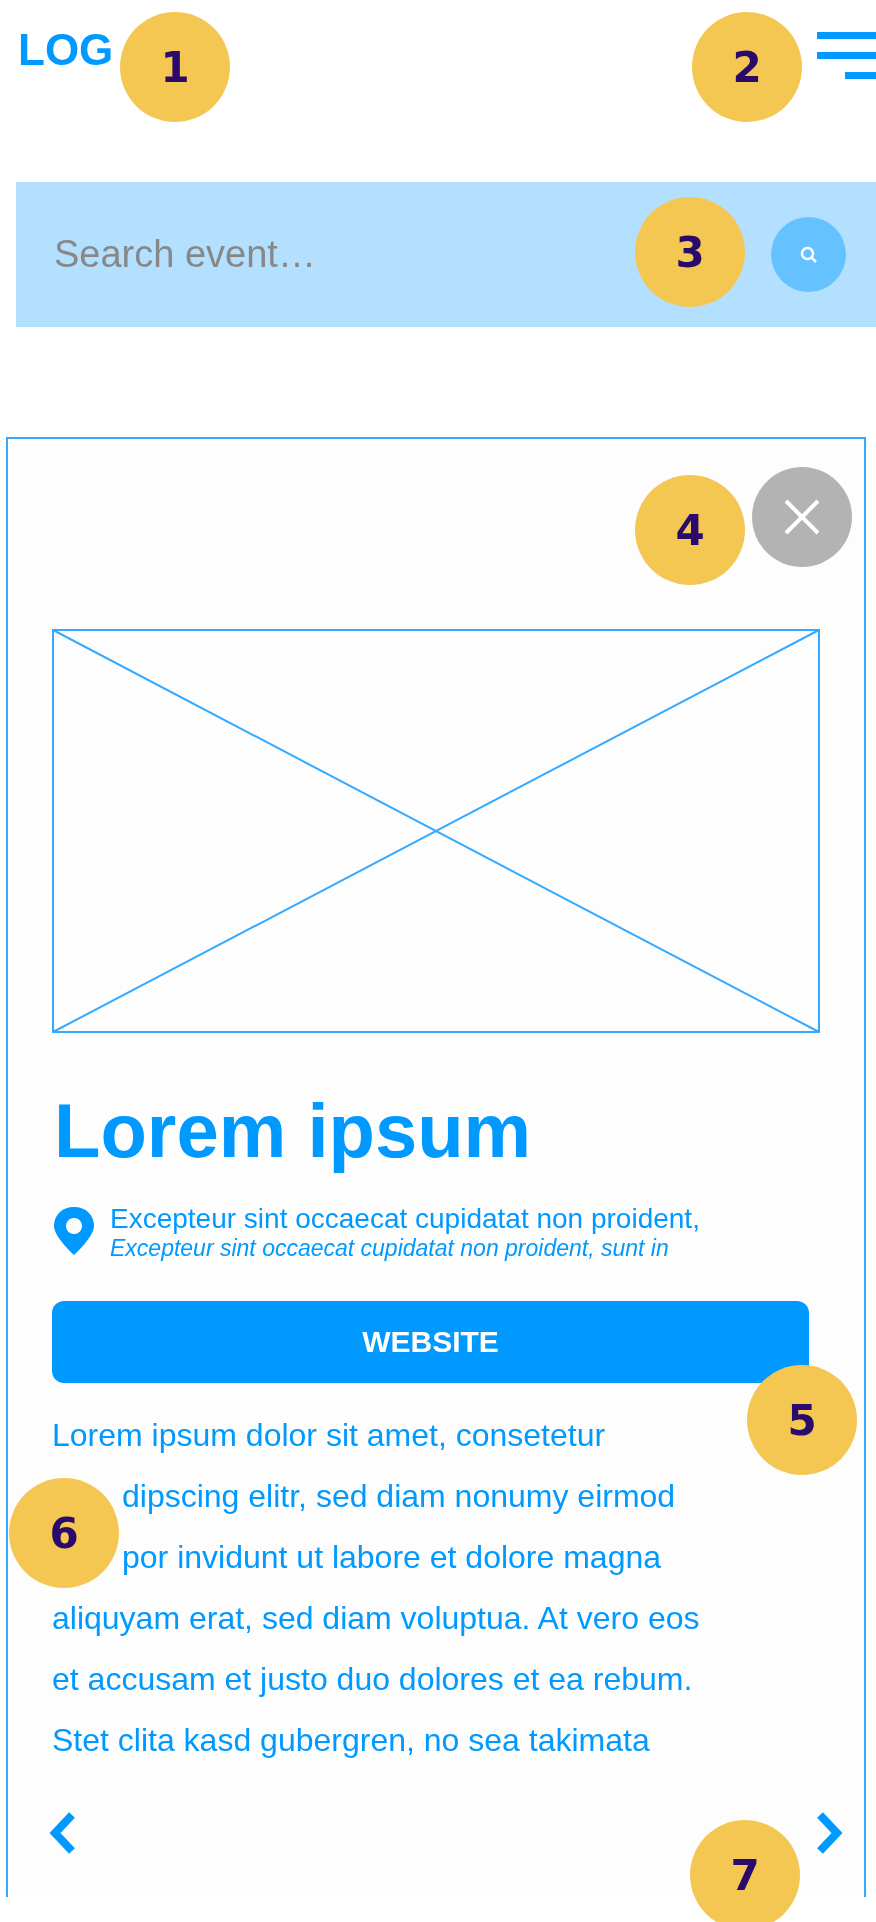 This screenshot has width=876, height=1922. What do you see at coordinates (430, 1342) in the screenshot?
I see `website-button: WEBSITE` at bounding box center [430, 1342].